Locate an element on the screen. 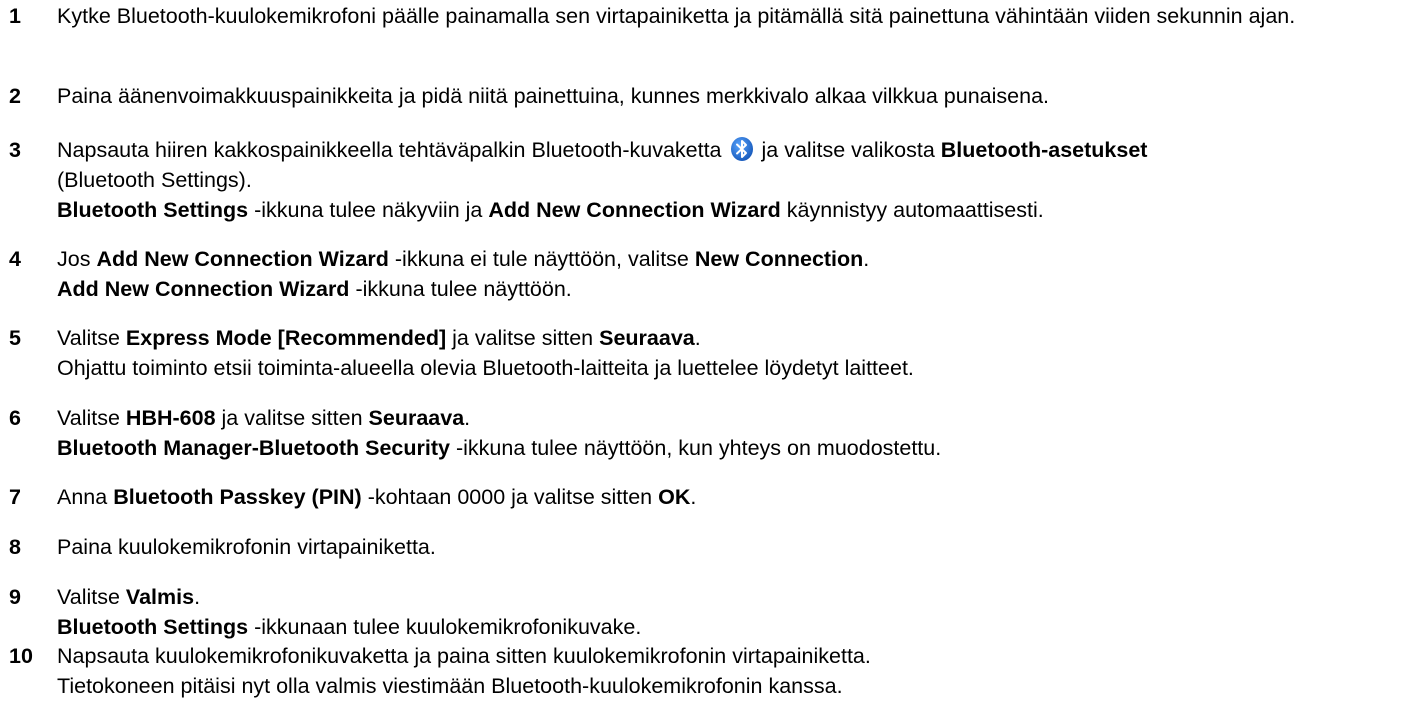 Image resolution: width=1419 pixels, height=701 pixels. step-number: 10 is located at coordinates (21, 656).